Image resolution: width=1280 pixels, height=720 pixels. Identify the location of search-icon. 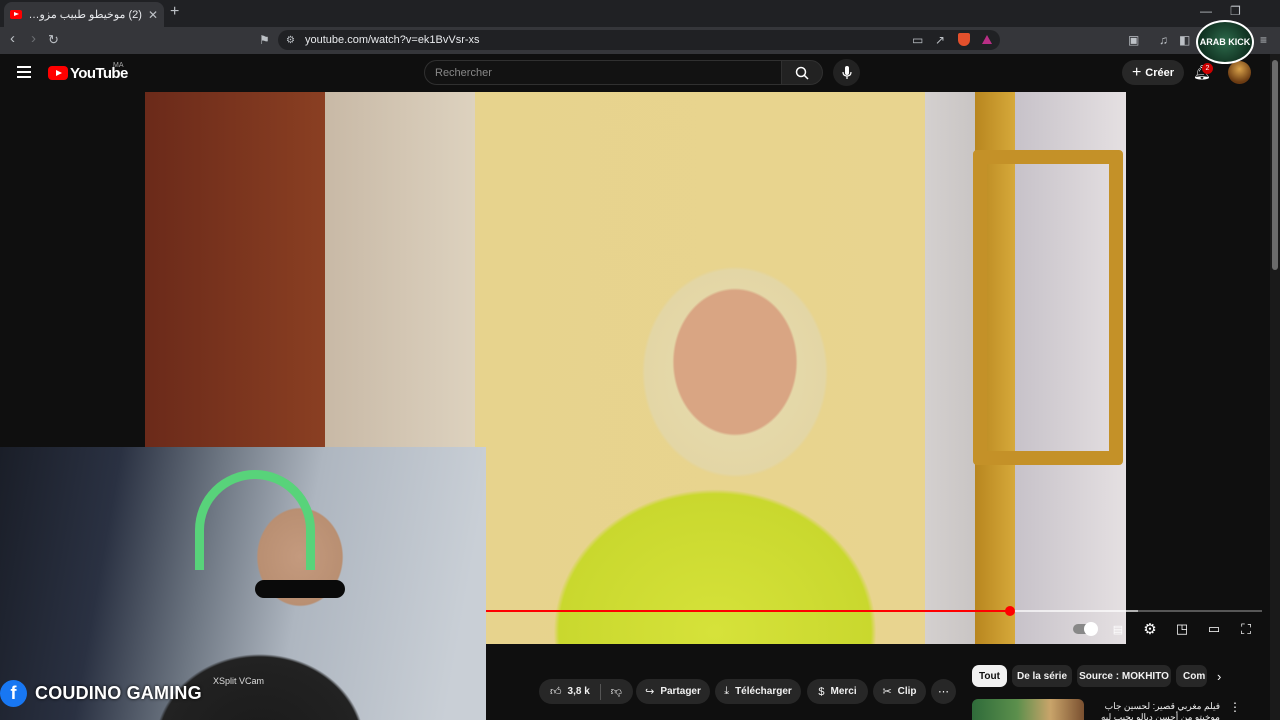
(802, 73).